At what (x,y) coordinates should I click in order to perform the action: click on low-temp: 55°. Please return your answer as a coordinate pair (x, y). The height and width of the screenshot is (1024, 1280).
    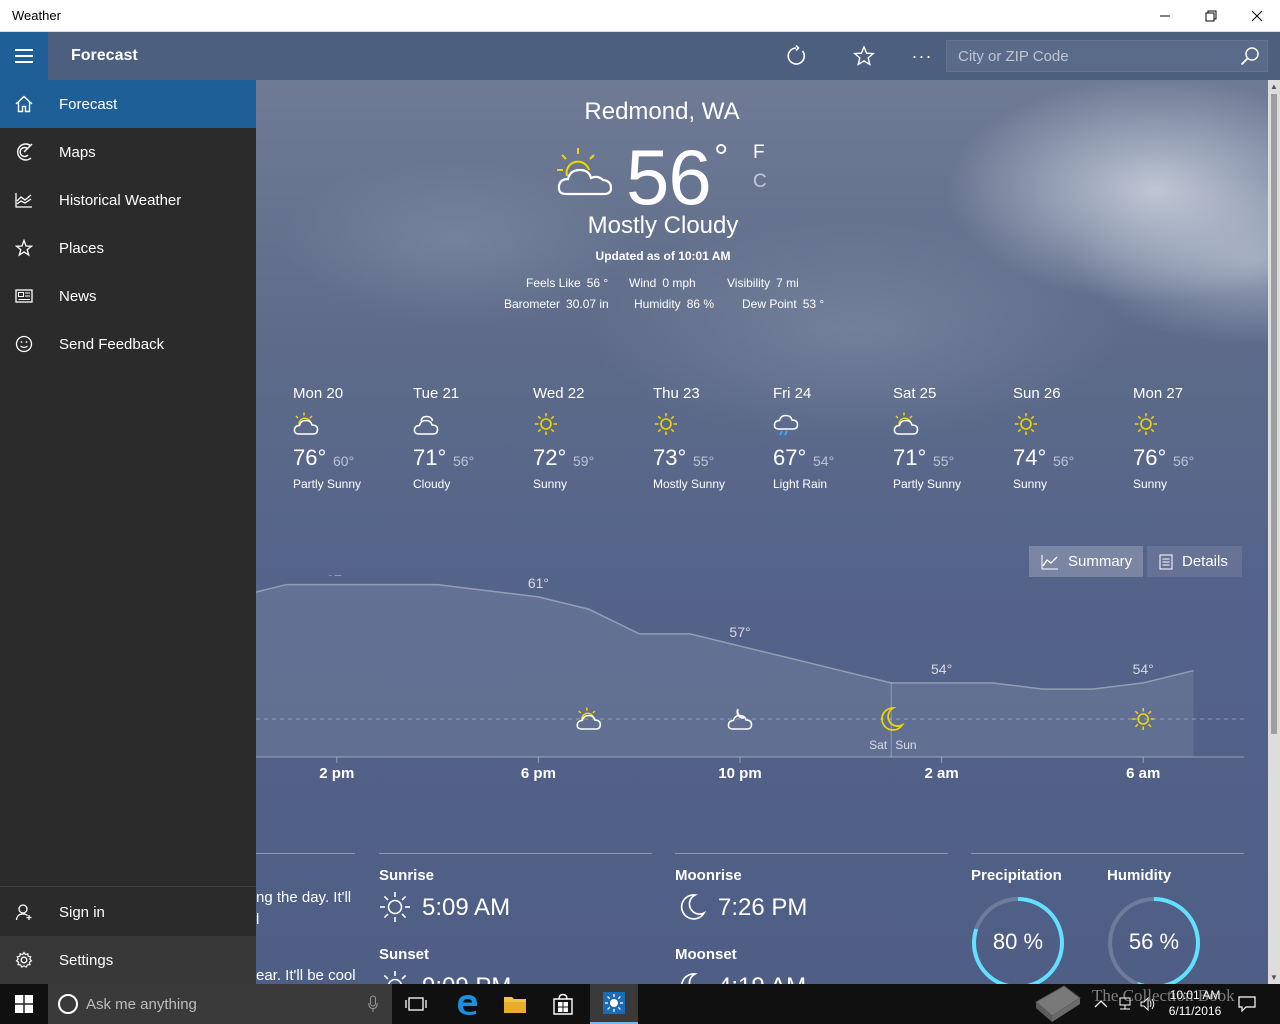
    Looking at the image, I should click on (704, 461).